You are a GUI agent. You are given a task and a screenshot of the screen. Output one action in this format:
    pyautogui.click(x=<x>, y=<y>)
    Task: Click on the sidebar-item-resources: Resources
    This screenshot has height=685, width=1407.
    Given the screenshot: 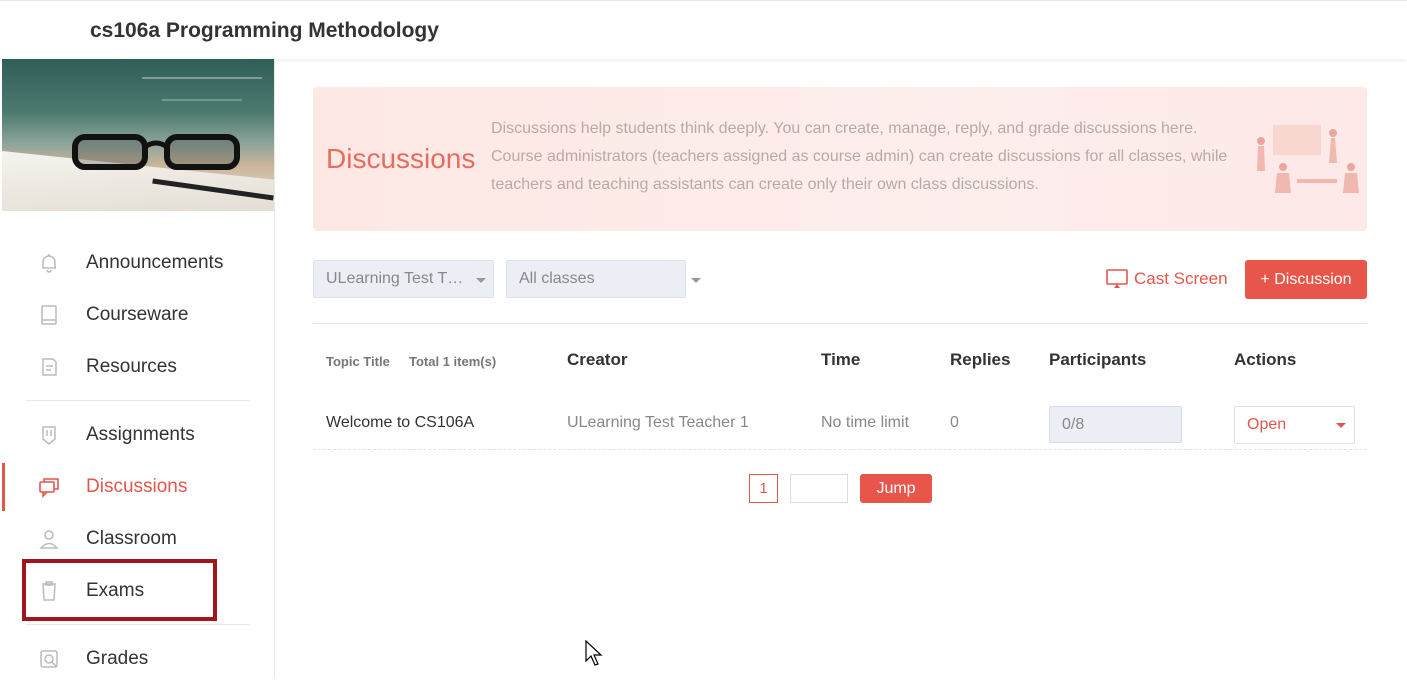 What is the action you would take?
    pyautogui.click(x=138, y=367)
    